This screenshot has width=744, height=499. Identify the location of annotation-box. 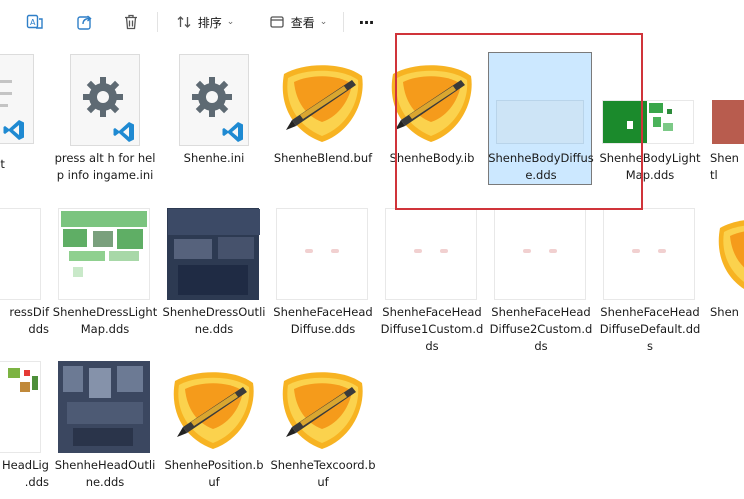
(519, 121).